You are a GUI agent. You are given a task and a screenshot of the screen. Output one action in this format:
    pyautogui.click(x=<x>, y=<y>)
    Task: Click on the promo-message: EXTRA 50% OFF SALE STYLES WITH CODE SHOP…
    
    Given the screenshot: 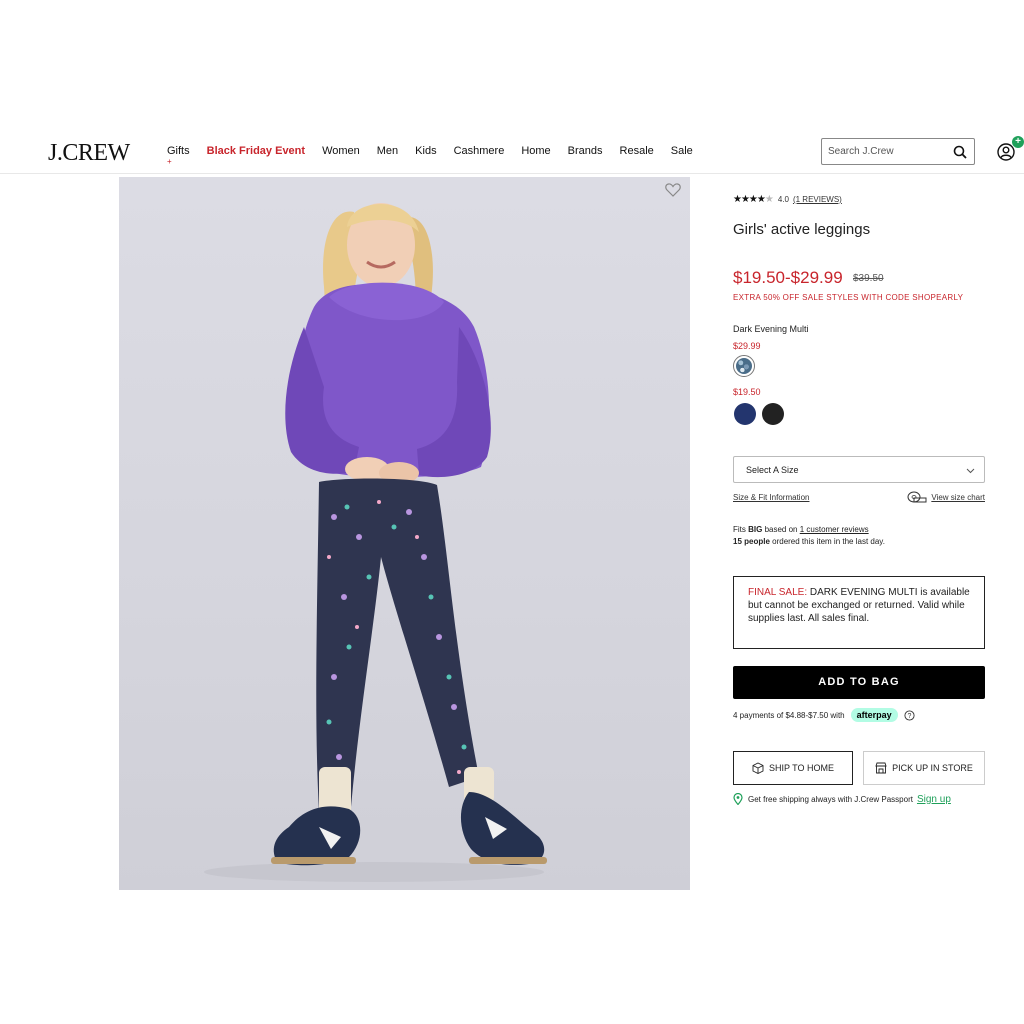 What is the action you would take?
    pyautogui.click(x=848, y=297)
    